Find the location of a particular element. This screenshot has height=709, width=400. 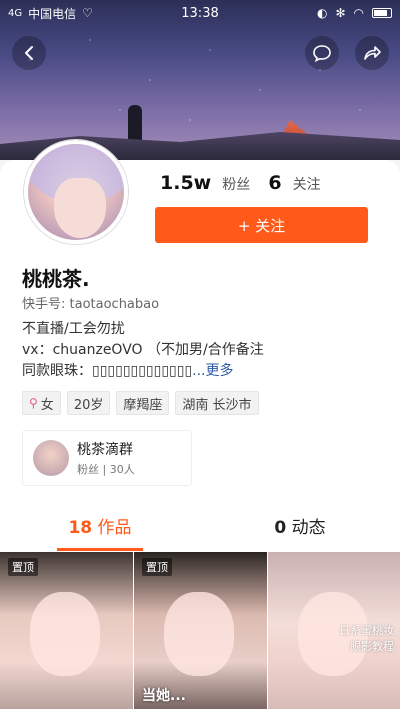

back-arrow-icon is located at coordinates (29, 53).